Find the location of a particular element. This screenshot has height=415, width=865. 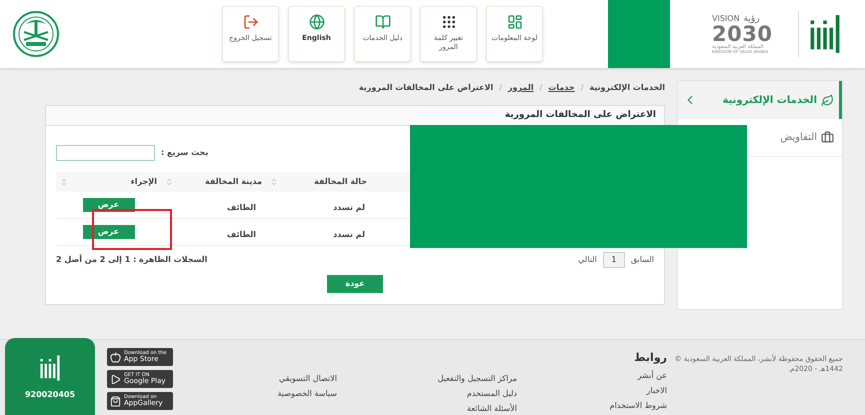

briefcase-icon is located at coordinates (827, 137).